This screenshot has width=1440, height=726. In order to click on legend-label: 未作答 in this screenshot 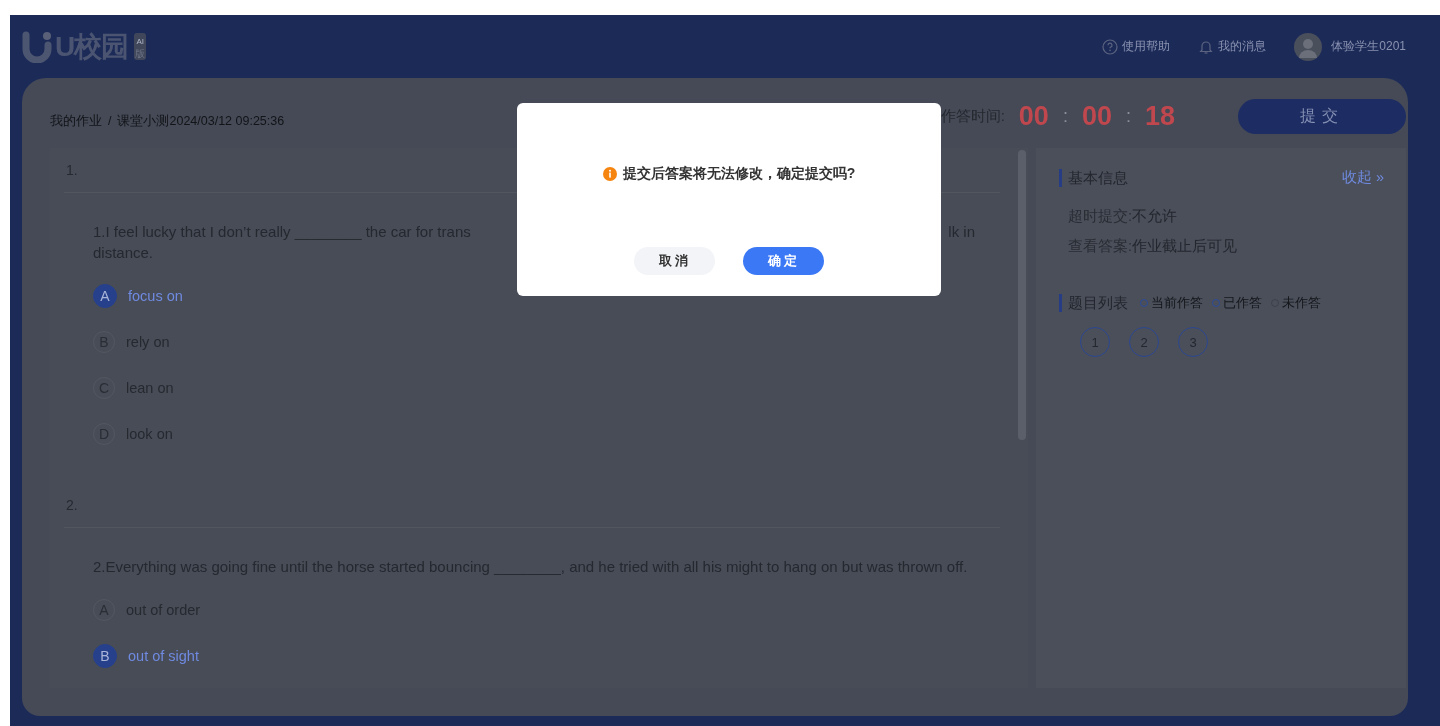, I will do `click(1301, 303)`.